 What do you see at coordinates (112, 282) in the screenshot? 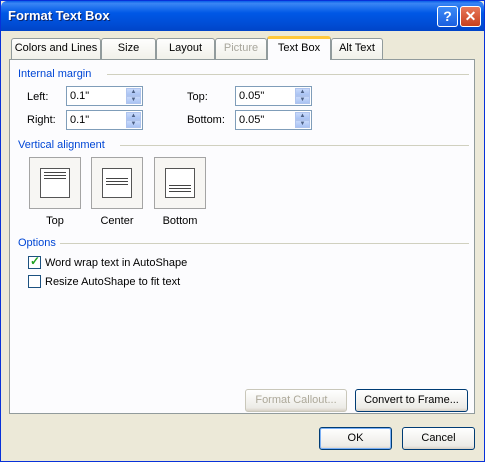
I see `resize-autoshape-label: Resize AutoShape to fit text` at bounding box center [112, 282].